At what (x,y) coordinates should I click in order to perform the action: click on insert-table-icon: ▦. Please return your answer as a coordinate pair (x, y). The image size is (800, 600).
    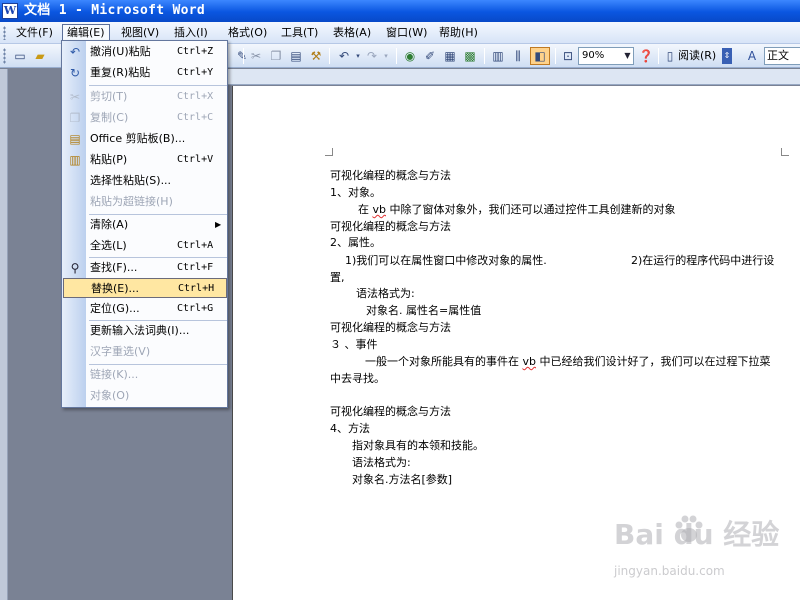
    Looking at the image, I should click on (450, 56).